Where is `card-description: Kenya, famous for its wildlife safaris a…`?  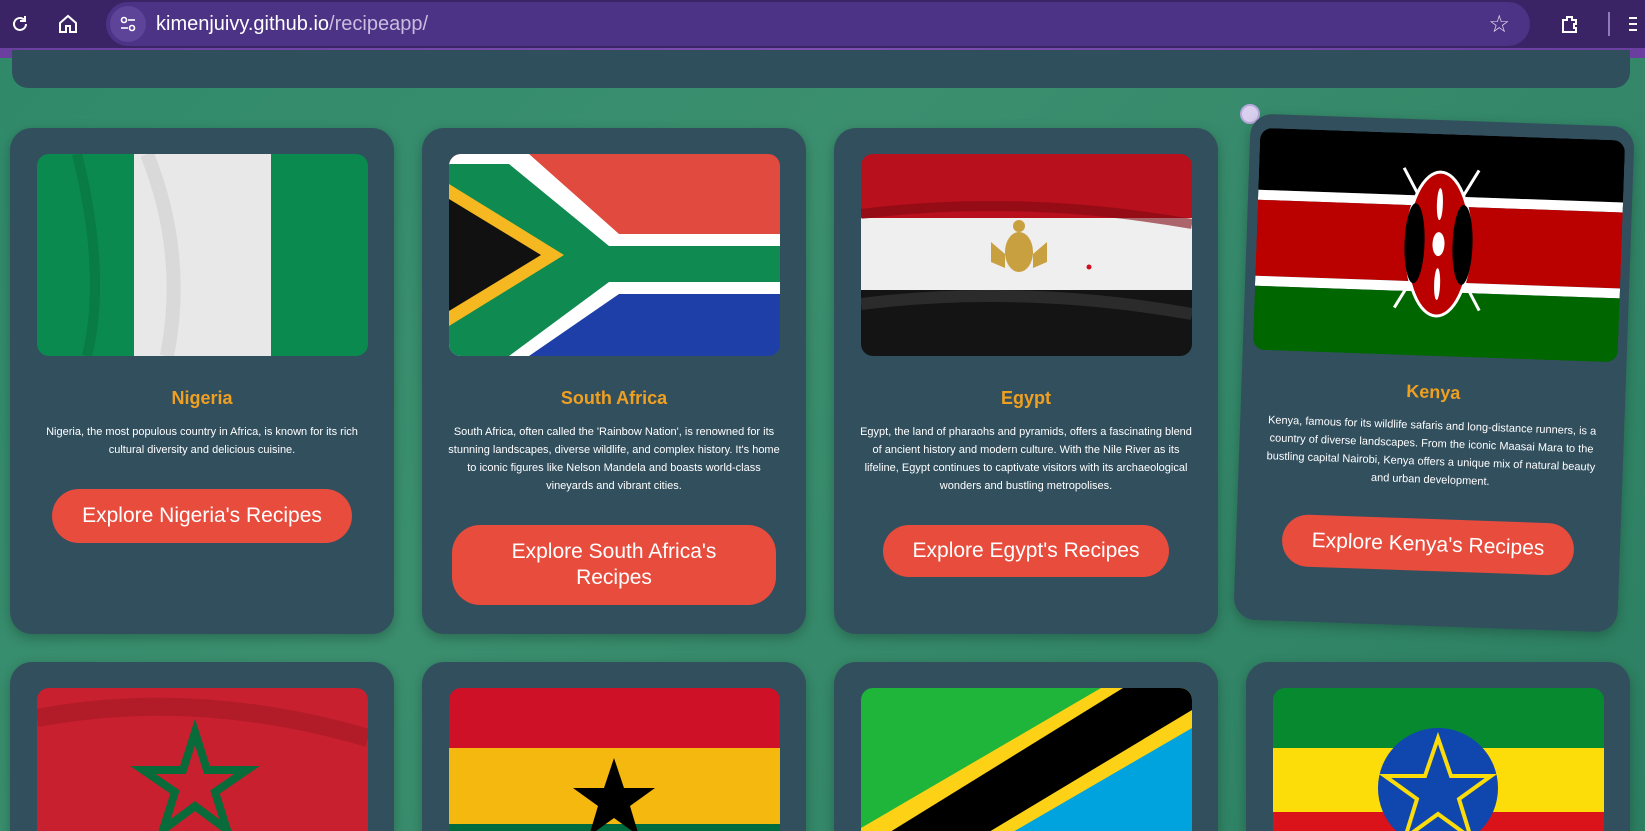 card-description: Kenya, famous for its wildlife safaris a… is located at coordinates (1431, 451).